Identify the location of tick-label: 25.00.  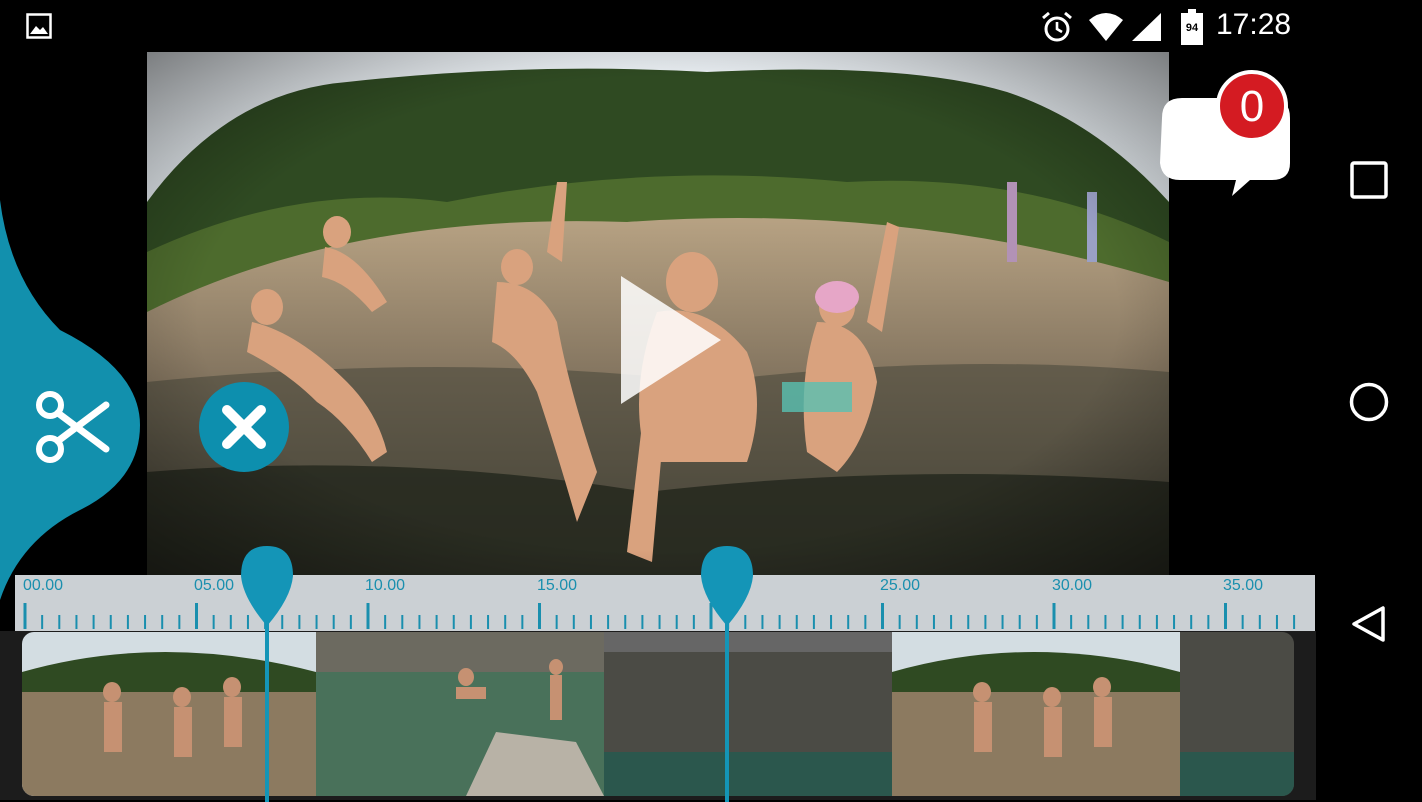
(900, 585).